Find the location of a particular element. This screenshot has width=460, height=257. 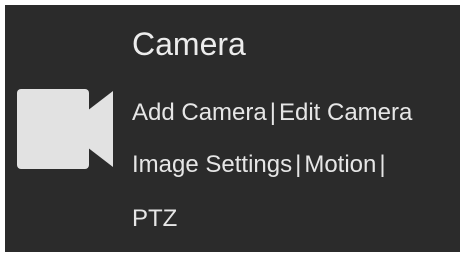

section-title: Camera is located at coordinates (189, 44).